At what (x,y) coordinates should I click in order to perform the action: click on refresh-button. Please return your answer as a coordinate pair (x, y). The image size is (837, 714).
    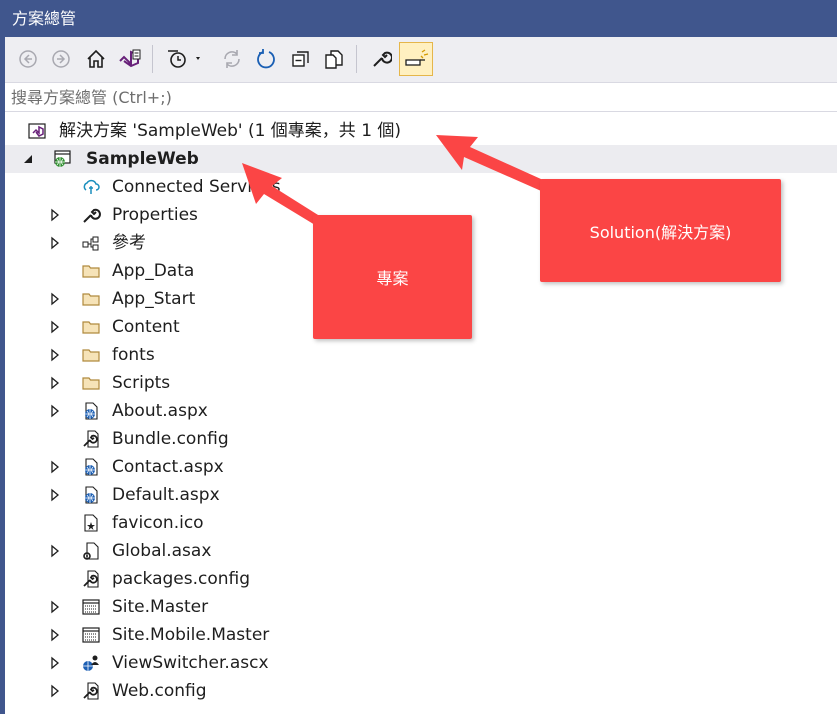
    Looking at the image, I should click on (266, 59).